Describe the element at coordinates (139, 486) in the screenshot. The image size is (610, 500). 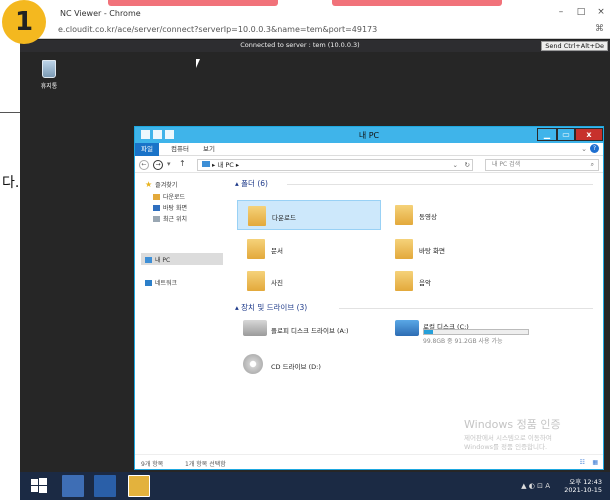
I see `file-explorer-taskbar-icon` at that location.